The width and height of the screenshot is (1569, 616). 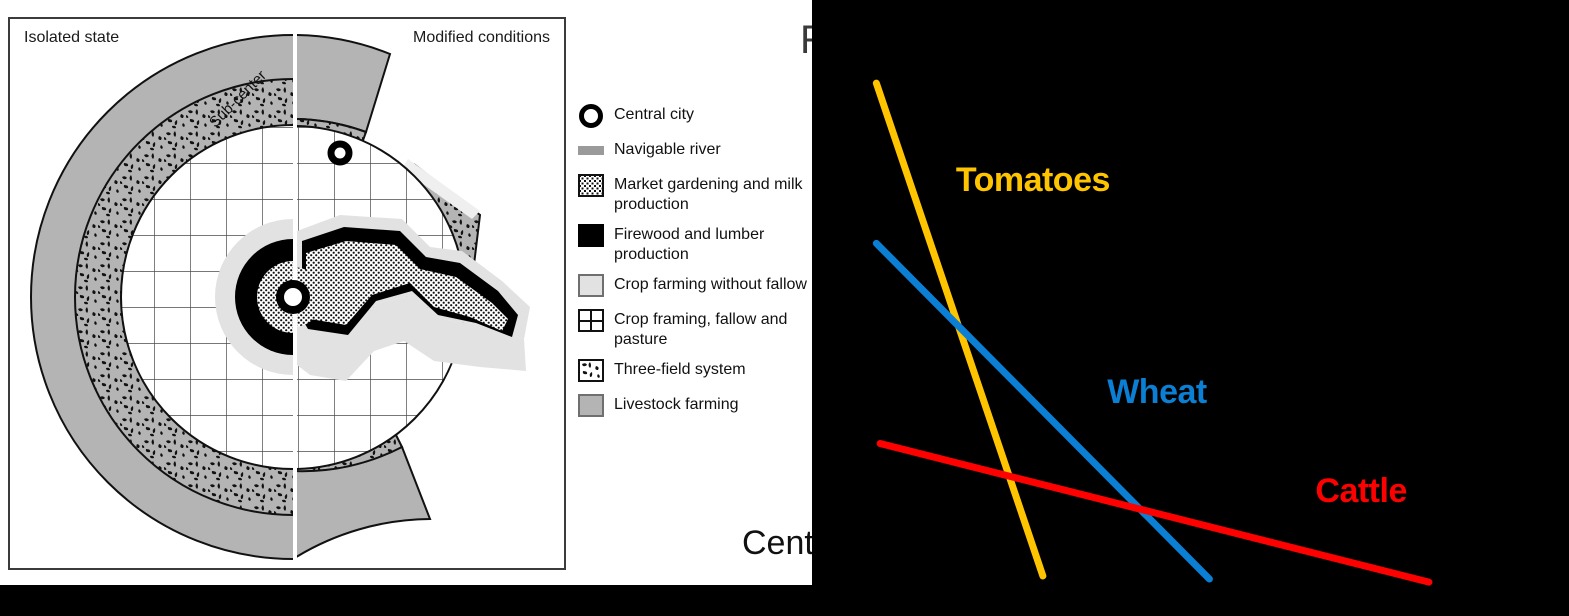 I want to click on legend-label-crop-no-fallow: Crop farming without fallow, so click(x=710, y=284).